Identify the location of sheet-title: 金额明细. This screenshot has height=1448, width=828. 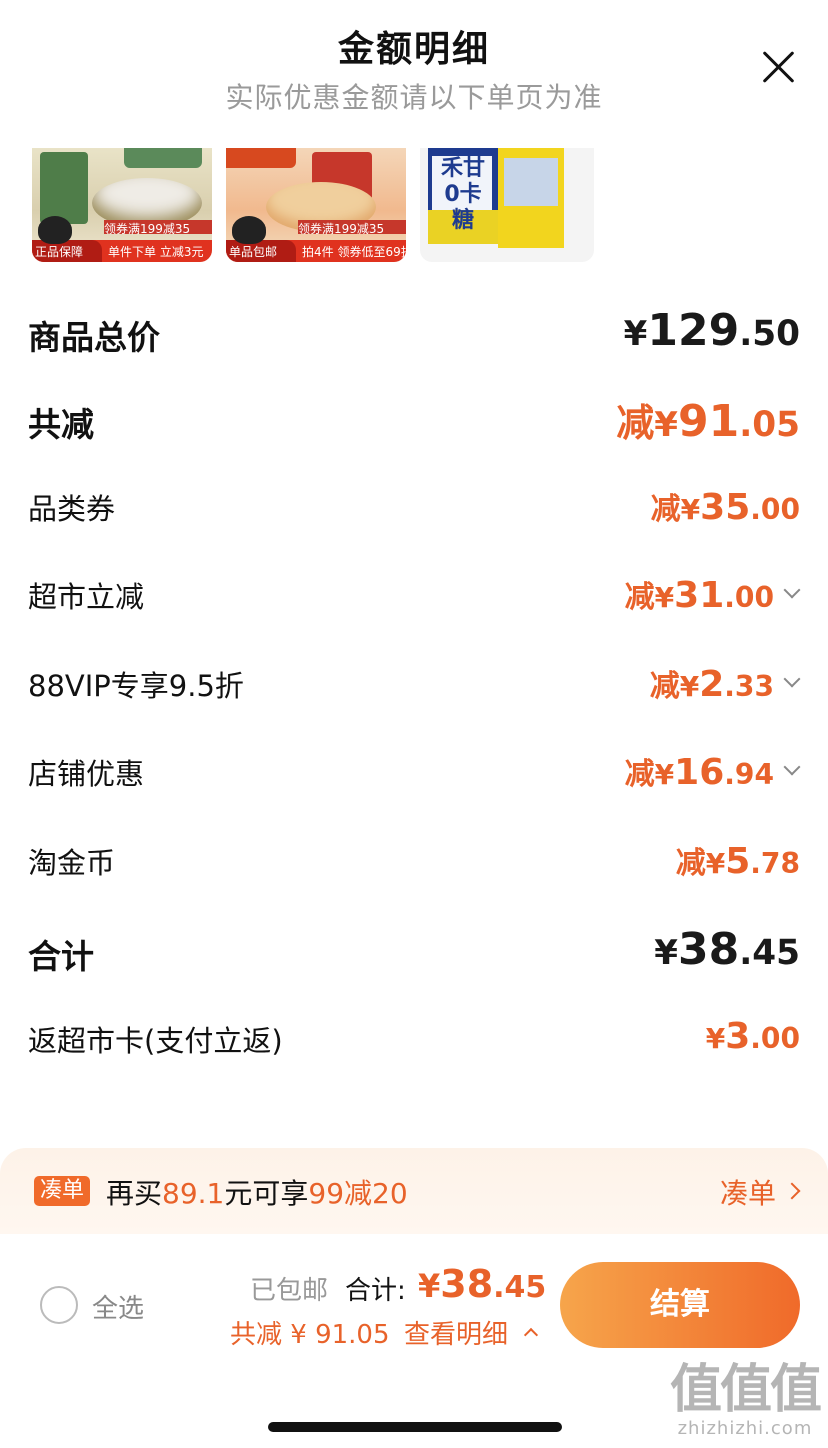
(413, 49).